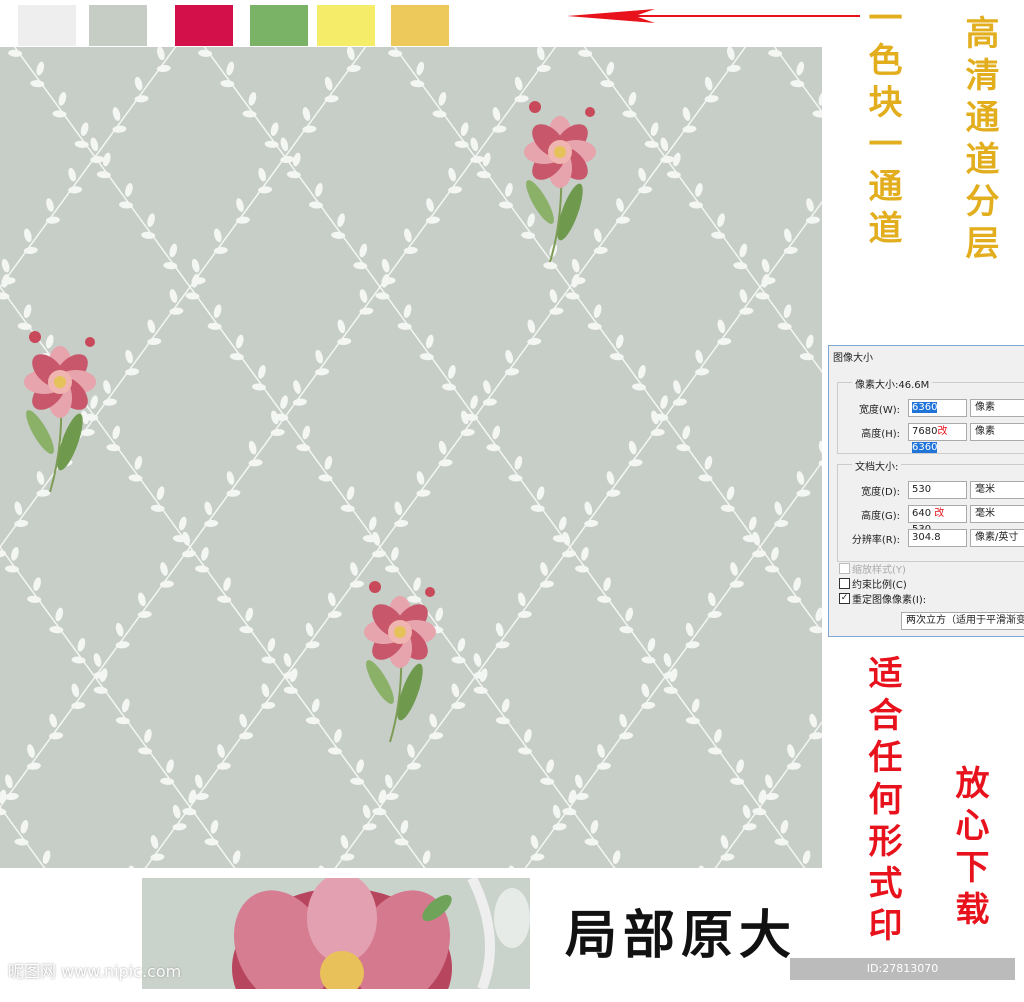 Image resolution: width=1024 pixels, height=1002 pixels. I want to click on detail-crop, so click(336, 933).